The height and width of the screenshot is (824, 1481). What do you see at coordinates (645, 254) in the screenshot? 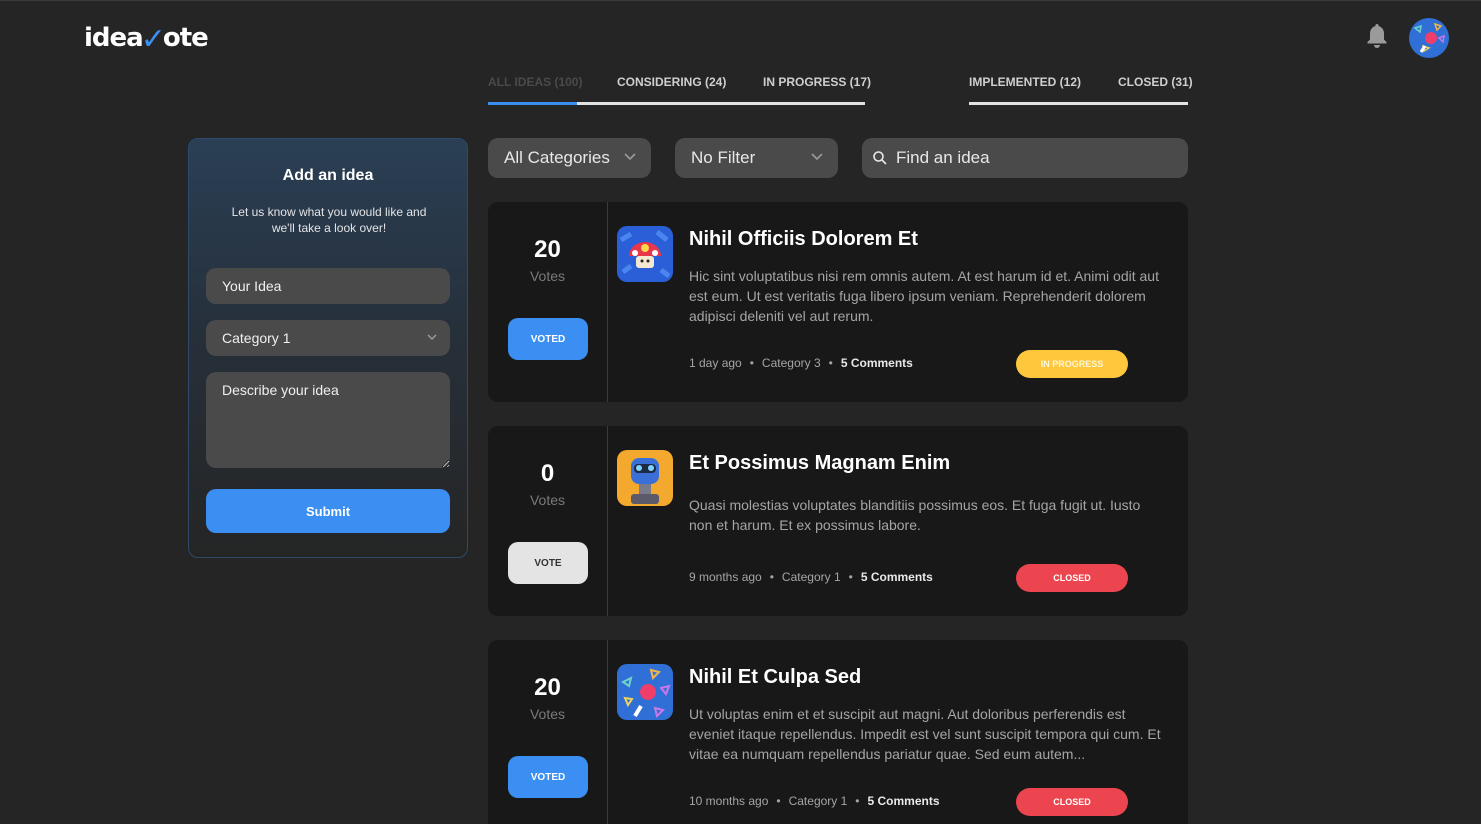
I see `mushroom-icon` at bounding box center [645, 254].